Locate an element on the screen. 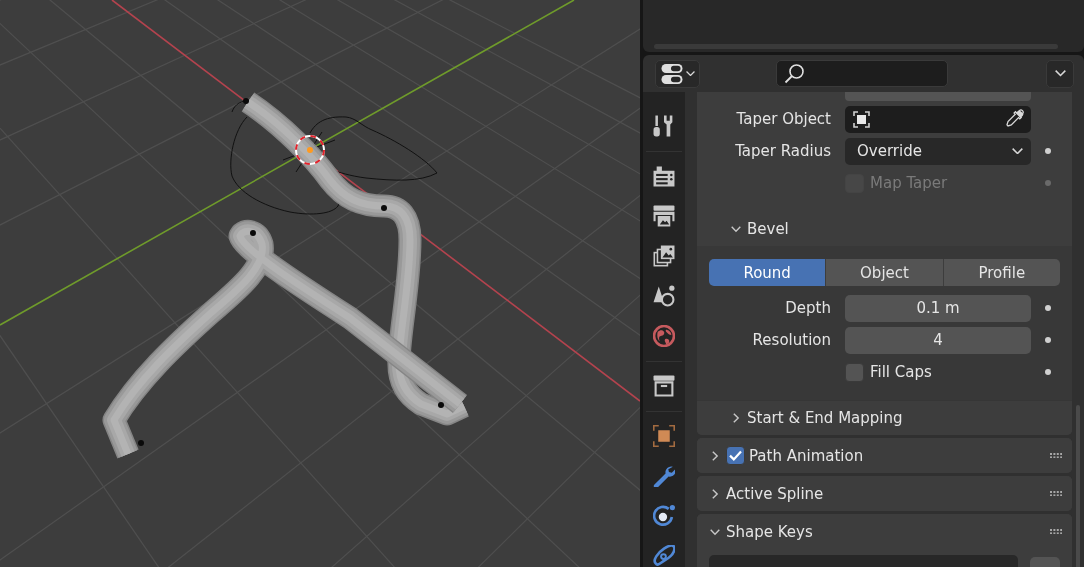 This screenshot has width=1084, height=567. editor-type-button is located at coordinates (677, 73).